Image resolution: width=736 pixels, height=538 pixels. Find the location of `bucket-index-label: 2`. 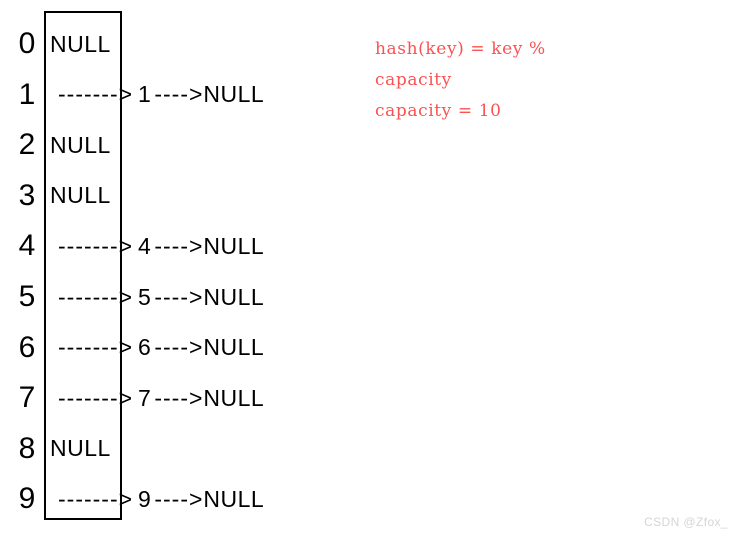

bucket-index-label: 2 is located at coordinates (27, 145).